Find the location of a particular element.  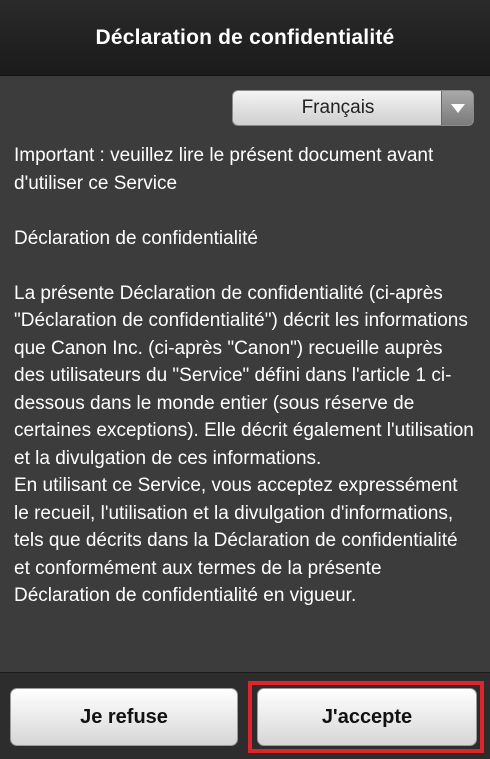

section-heading: Déclaration de confidentialité is located at coordinates (136, 238).